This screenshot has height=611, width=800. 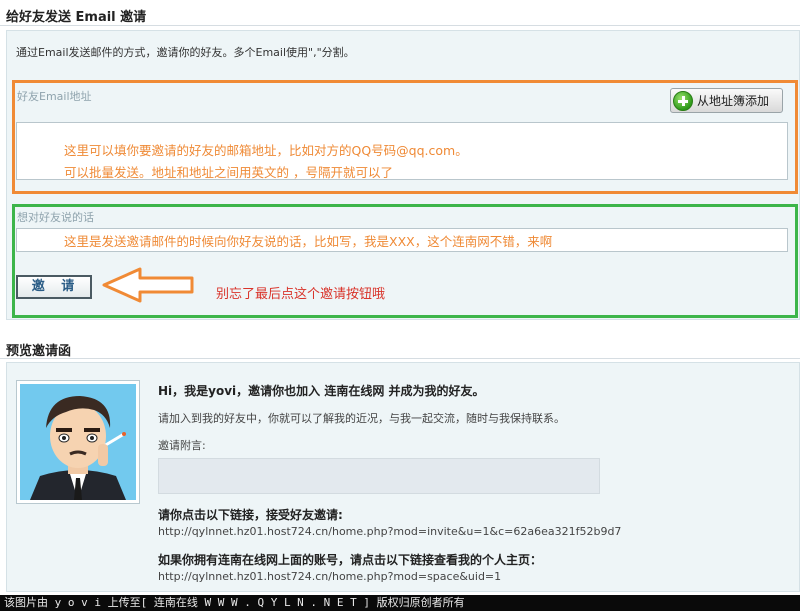 What do you see at coordinates (321, 391) in the screenshot?
I see `preview-greeting: Hi，我是yovi，邀请你也加入 连南在线网 并成为我的好友。` at bounding box center [321, 391].